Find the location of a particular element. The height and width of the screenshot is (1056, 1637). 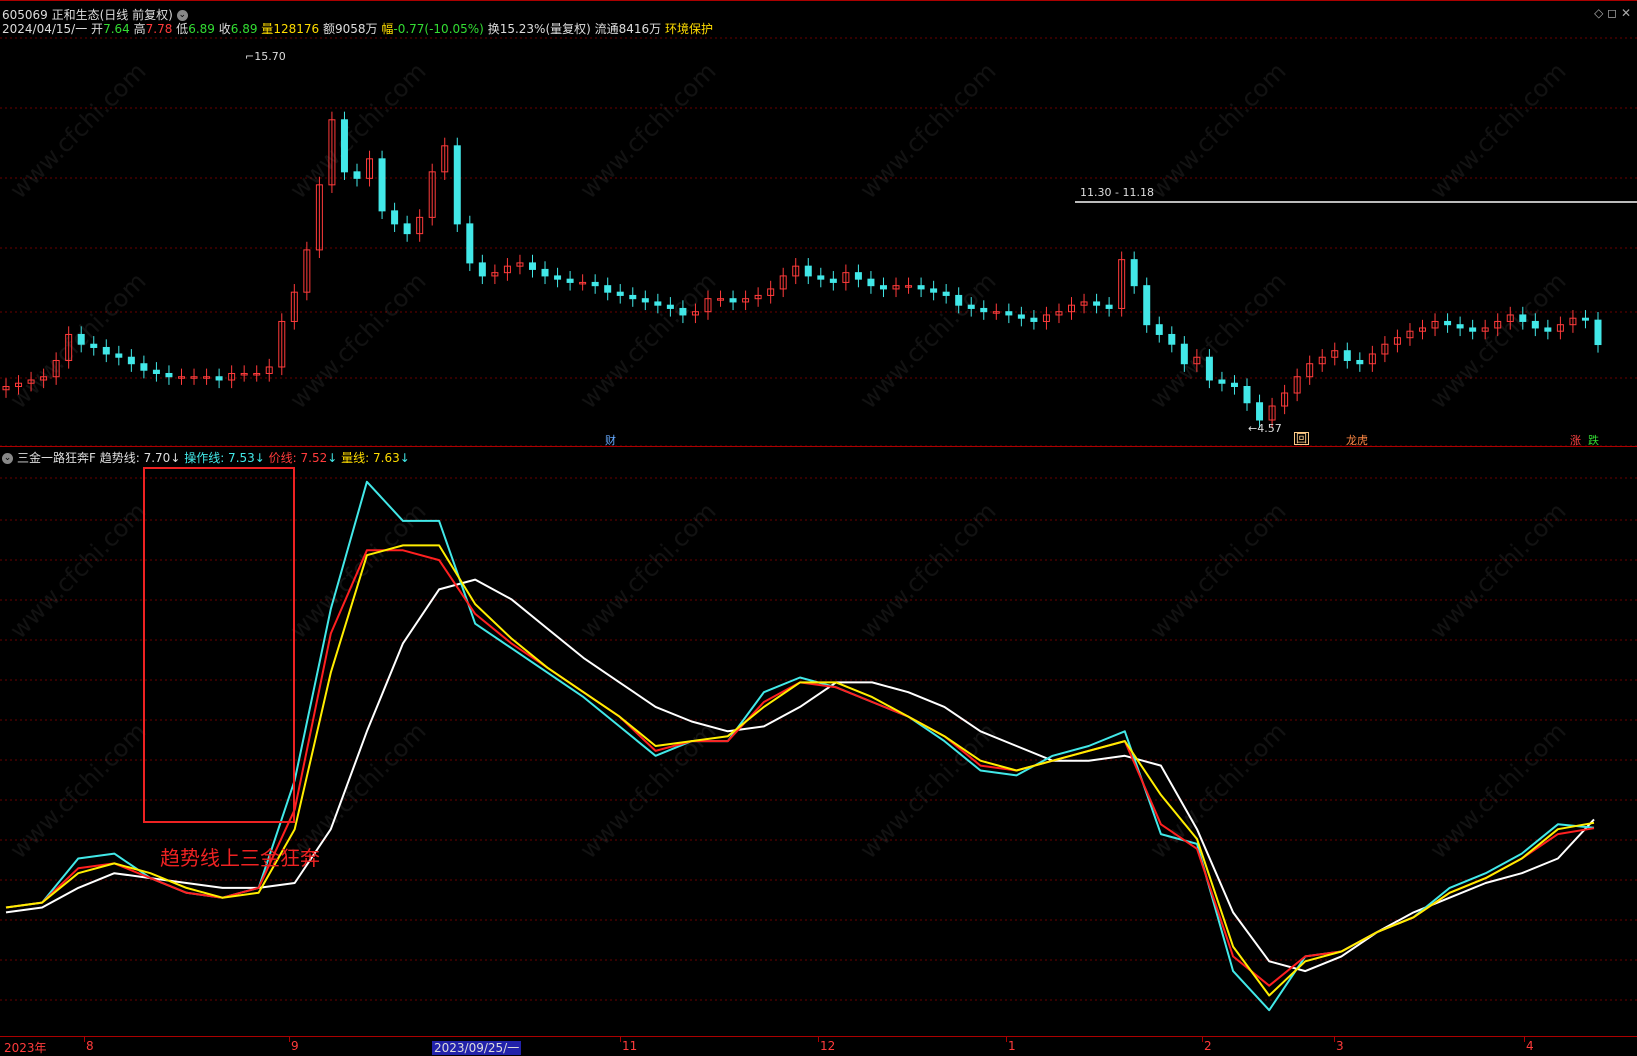

x-label-sep: 9 is located at coordinates (295, 1046).